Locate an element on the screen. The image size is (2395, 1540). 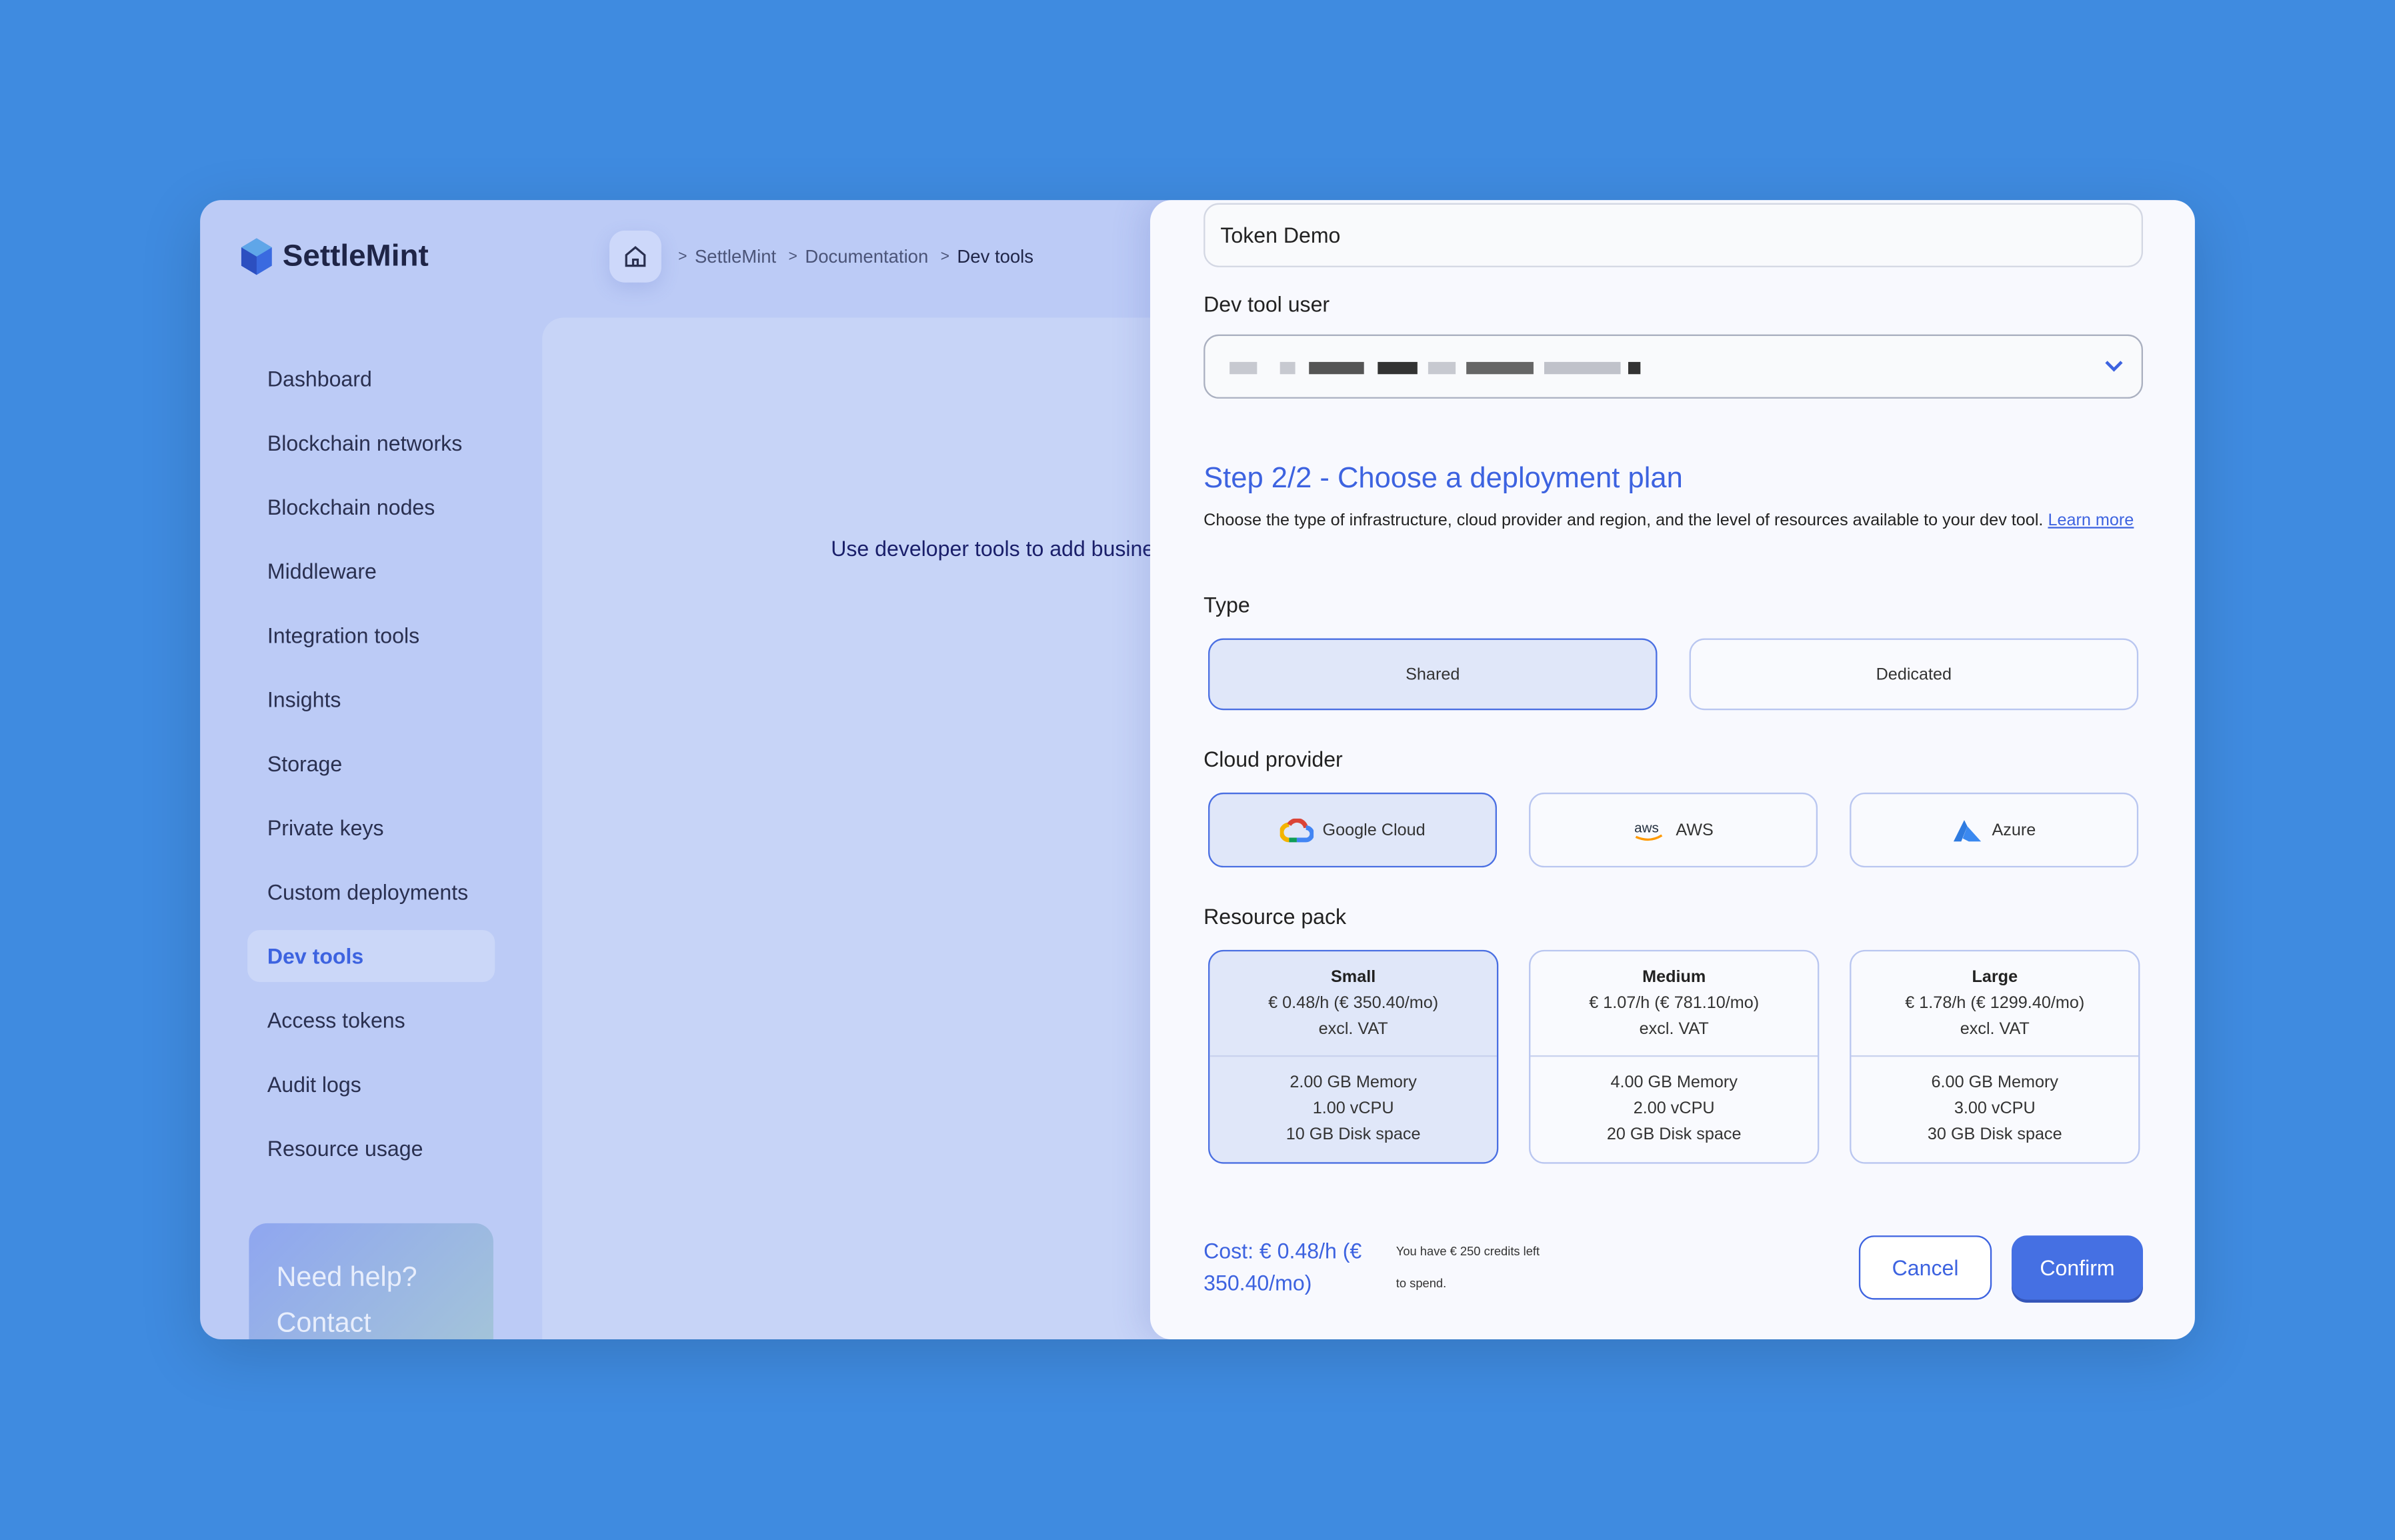
settlemint-logo-icon is located at coordinates (256, 256).